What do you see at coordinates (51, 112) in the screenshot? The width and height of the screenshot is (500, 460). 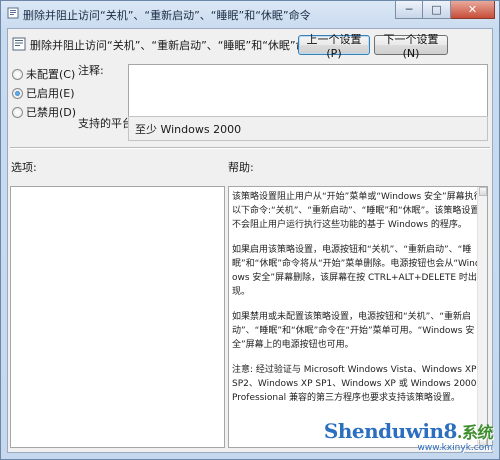 I see `radio-label: 已禁用(D)` at bounding box center [51, 112].